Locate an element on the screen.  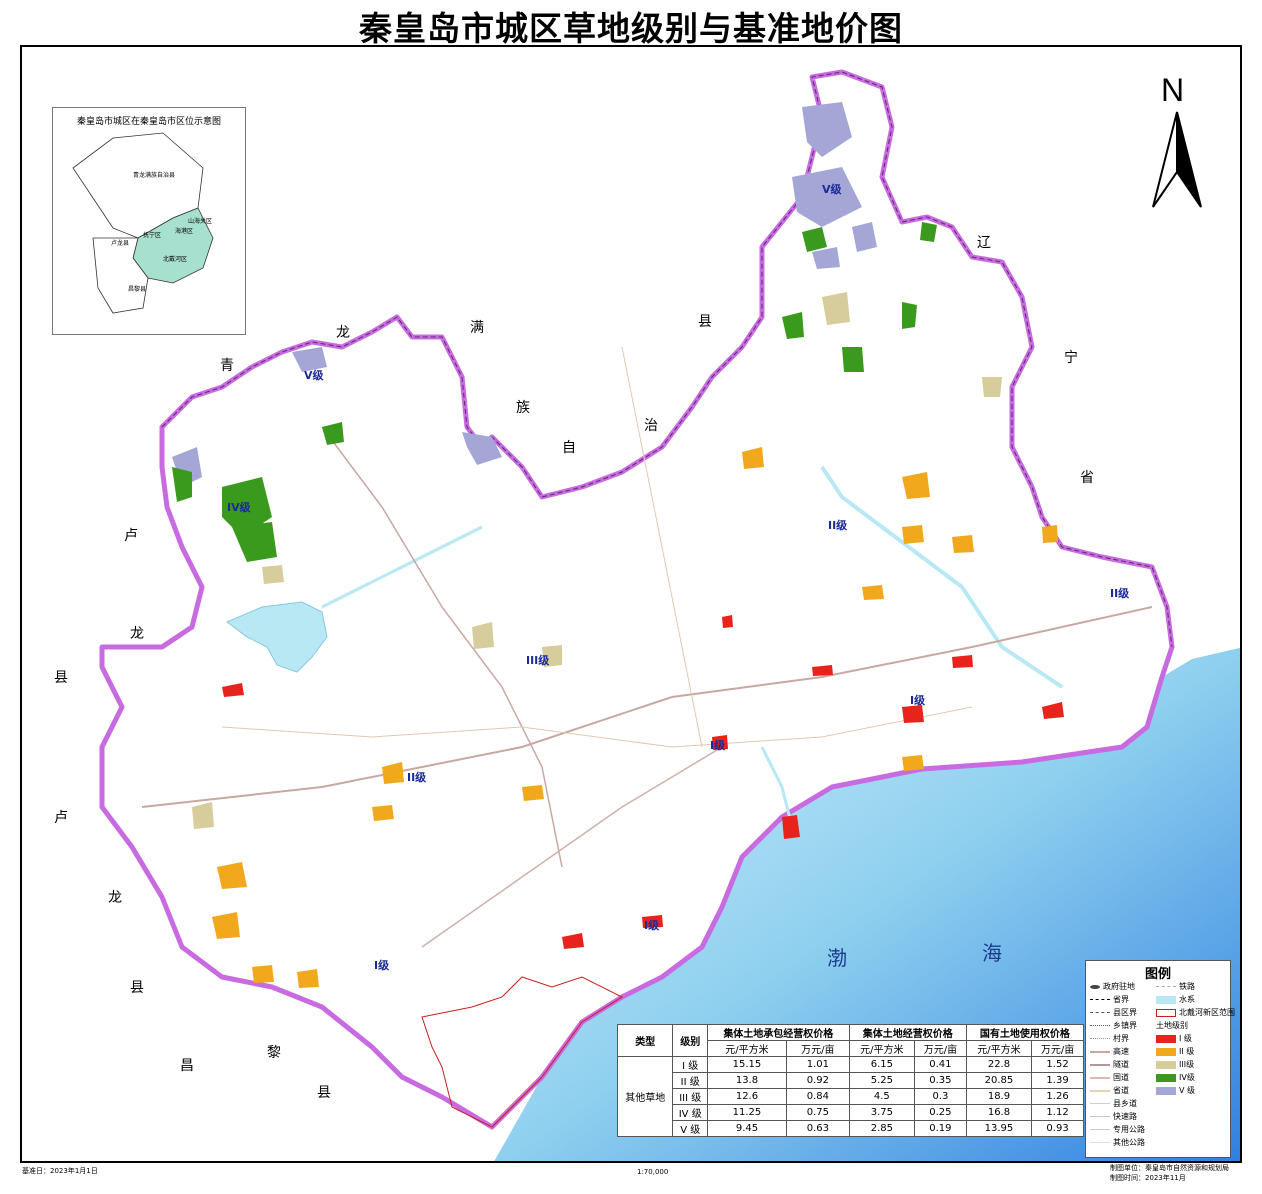
map-title: 秦皇岛市城区草地级别与基准地价图 is located at coordinates (631, 28).